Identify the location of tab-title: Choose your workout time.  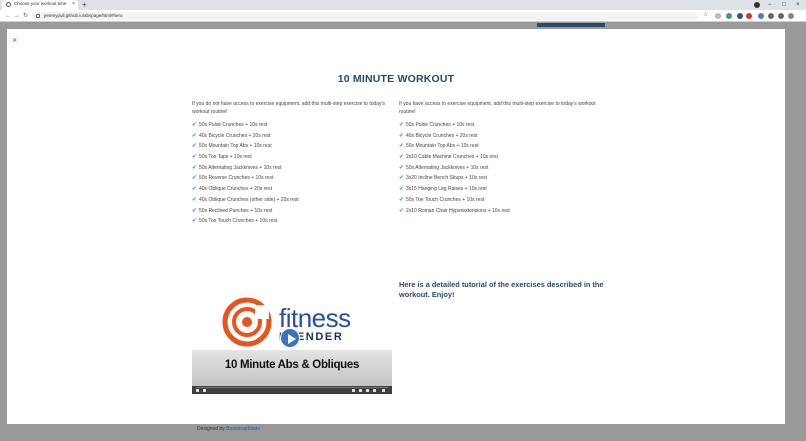
(40, 3).